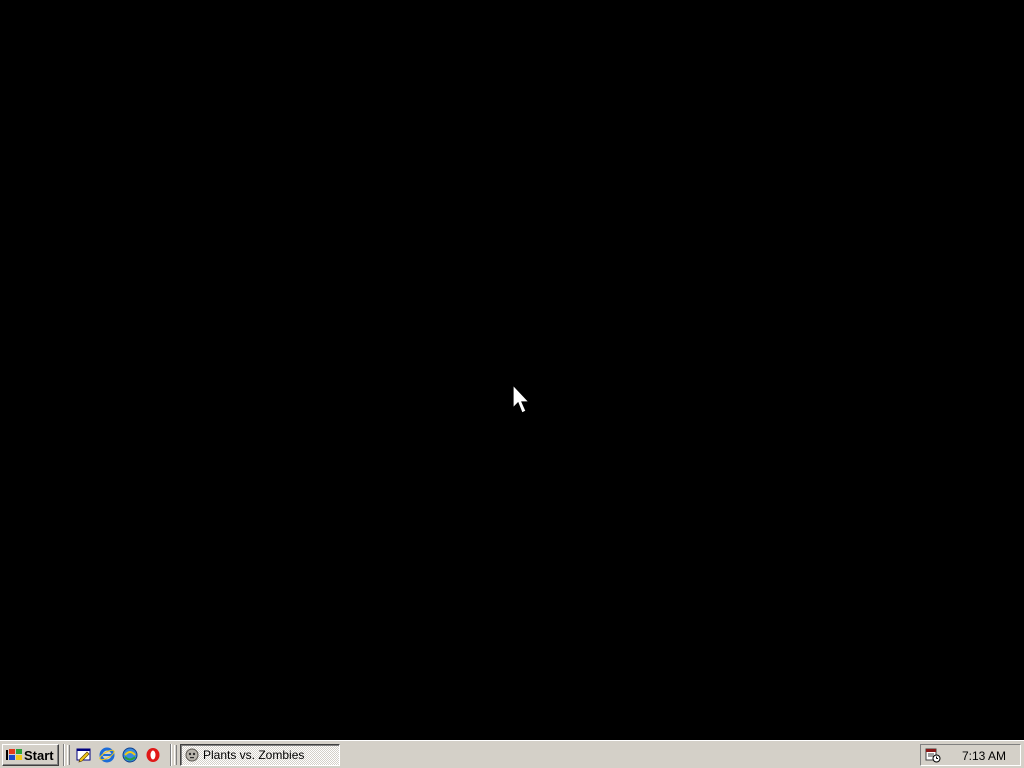 The height and width of the screenshot is (768, 1024). Describe the element at coordinates (512, 754) in the screenshot. I see `taskbar: Start Plants vs. Zombies 7:13 AM` at that location.